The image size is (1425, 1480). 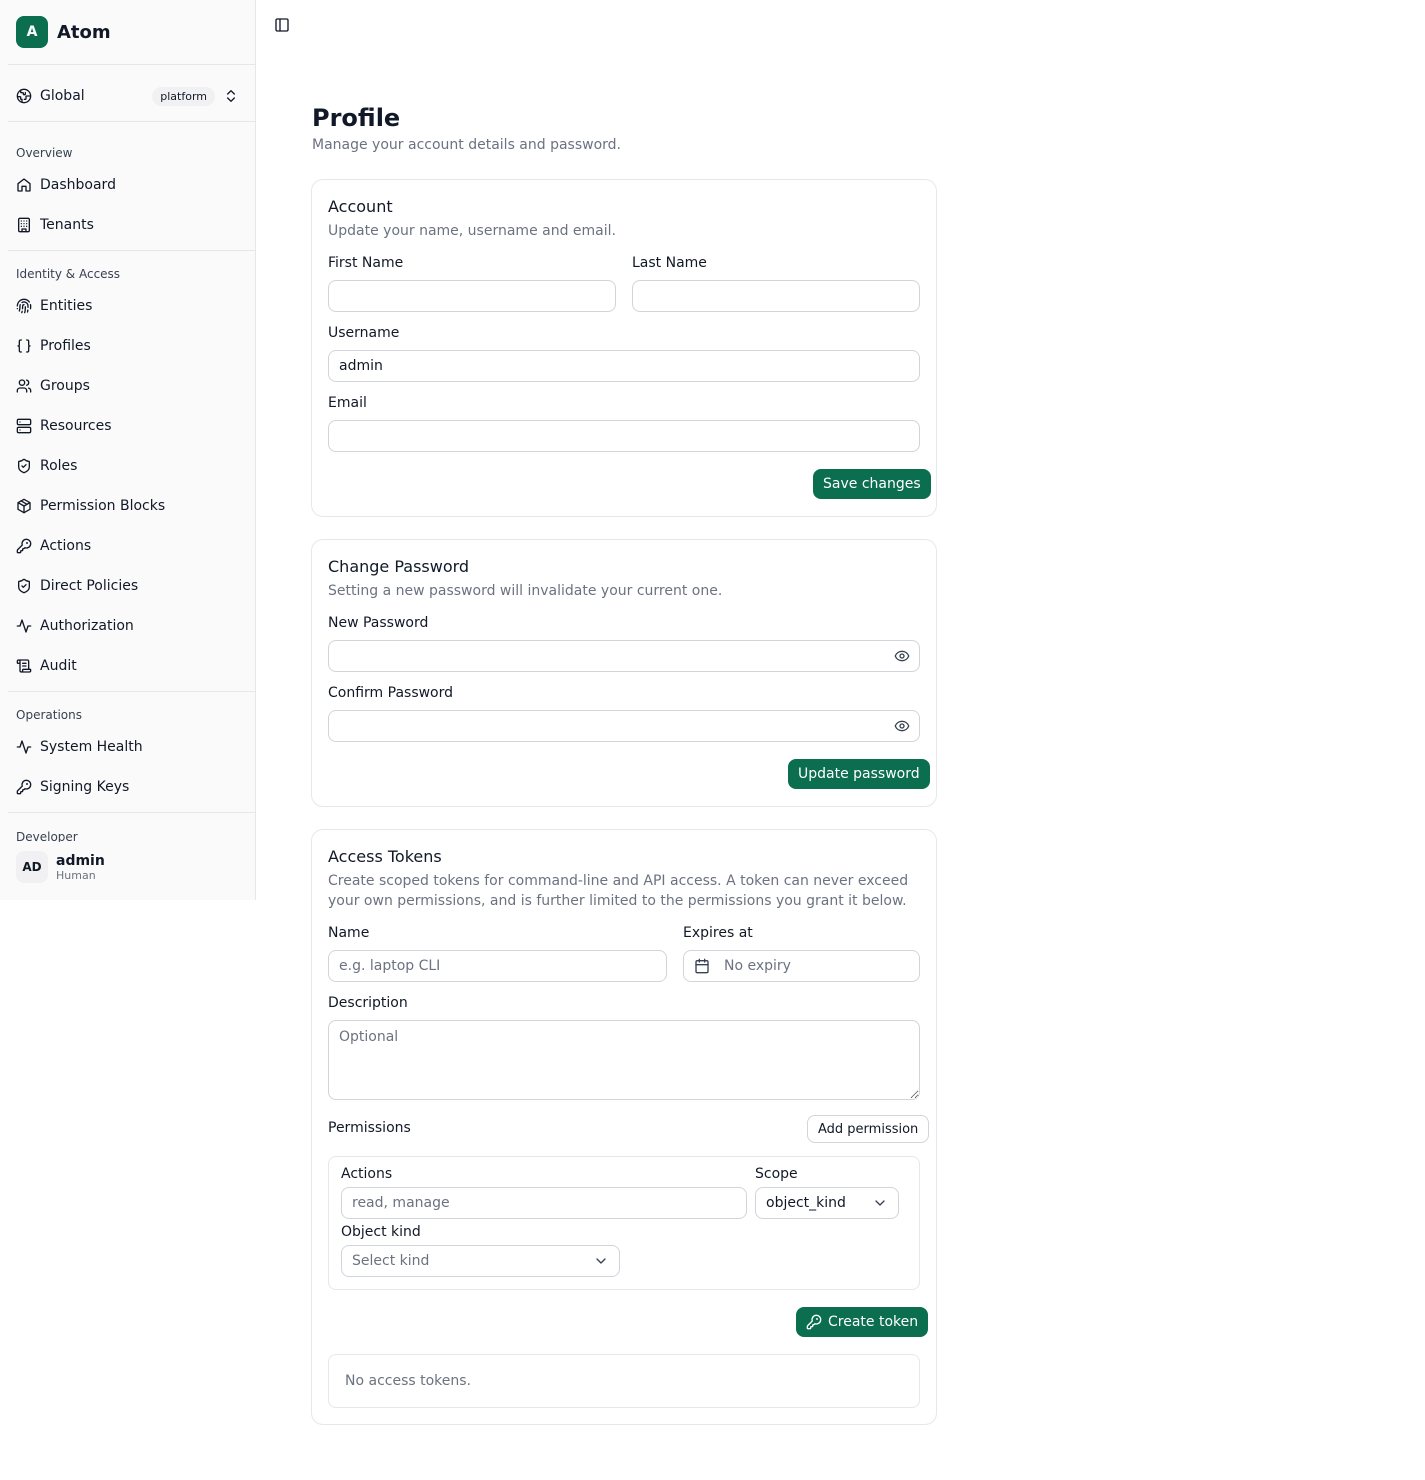 I want to click on permissions-label: Permissions, so click(x=369, y=1128).